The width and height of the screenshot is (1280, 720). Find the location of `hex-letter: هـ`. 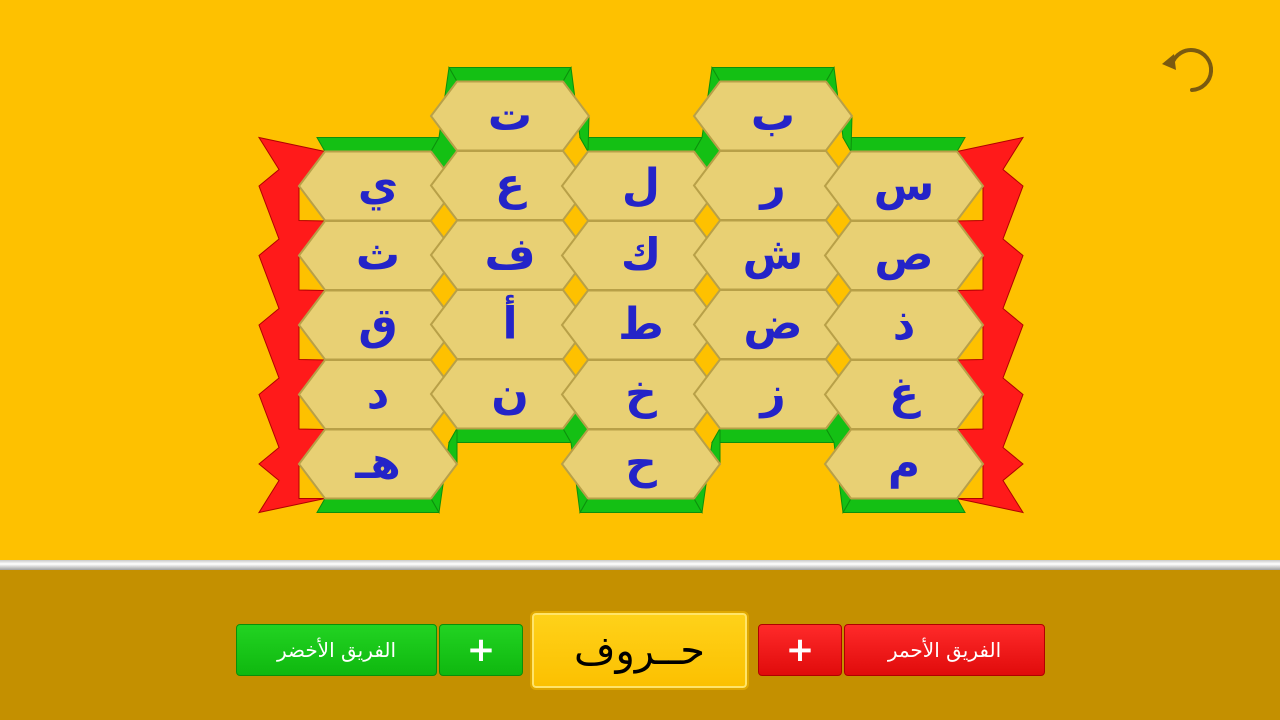

hex-letter: هـ is located at coordinates (377, 463).